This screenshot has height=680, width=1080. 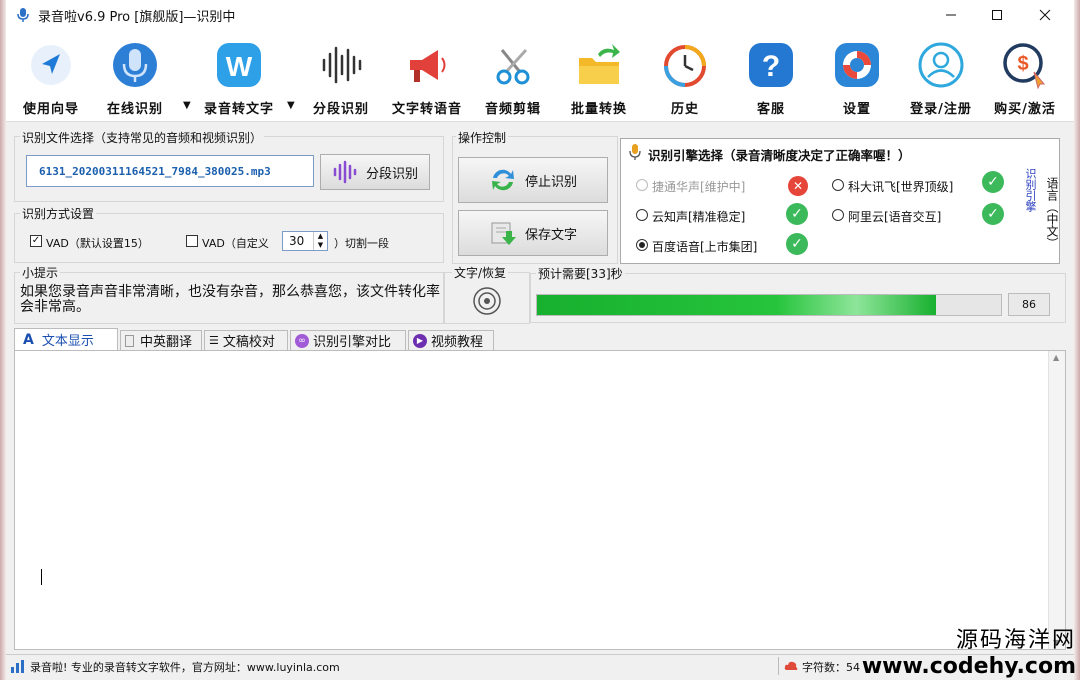 I want to click on progress-fill, so click(x=737, y=305).